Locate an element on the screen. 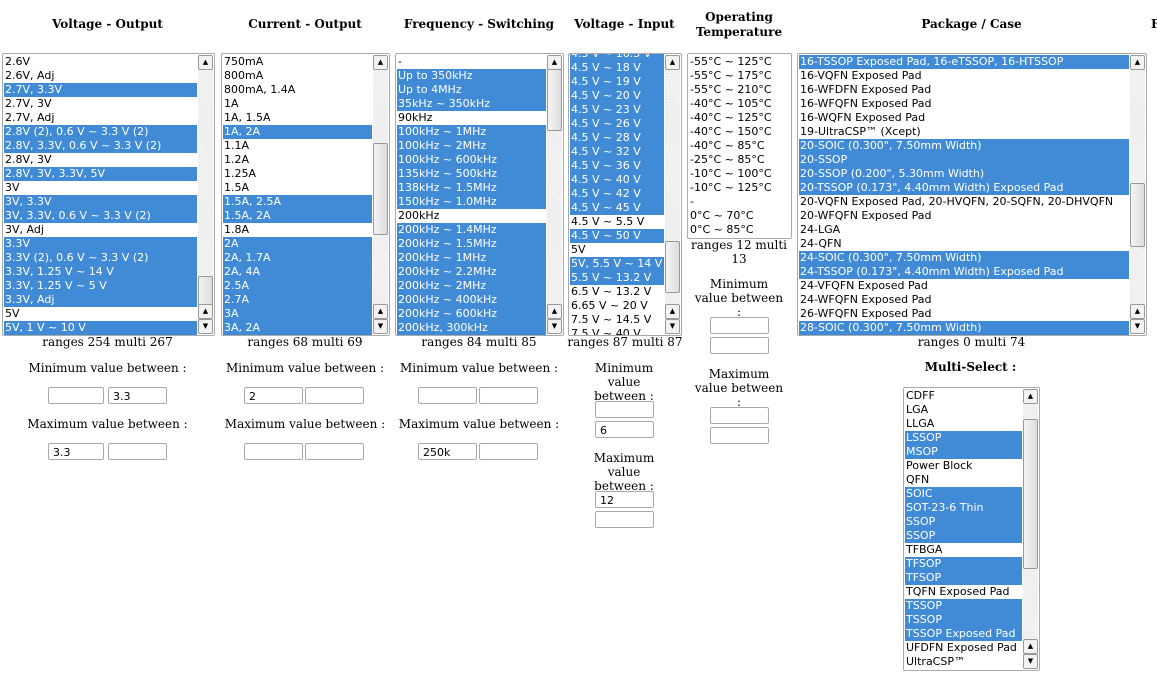 The image size is (1157, 681). list-option: 0°C ~ 85°C is located at coordinates (731, 230).